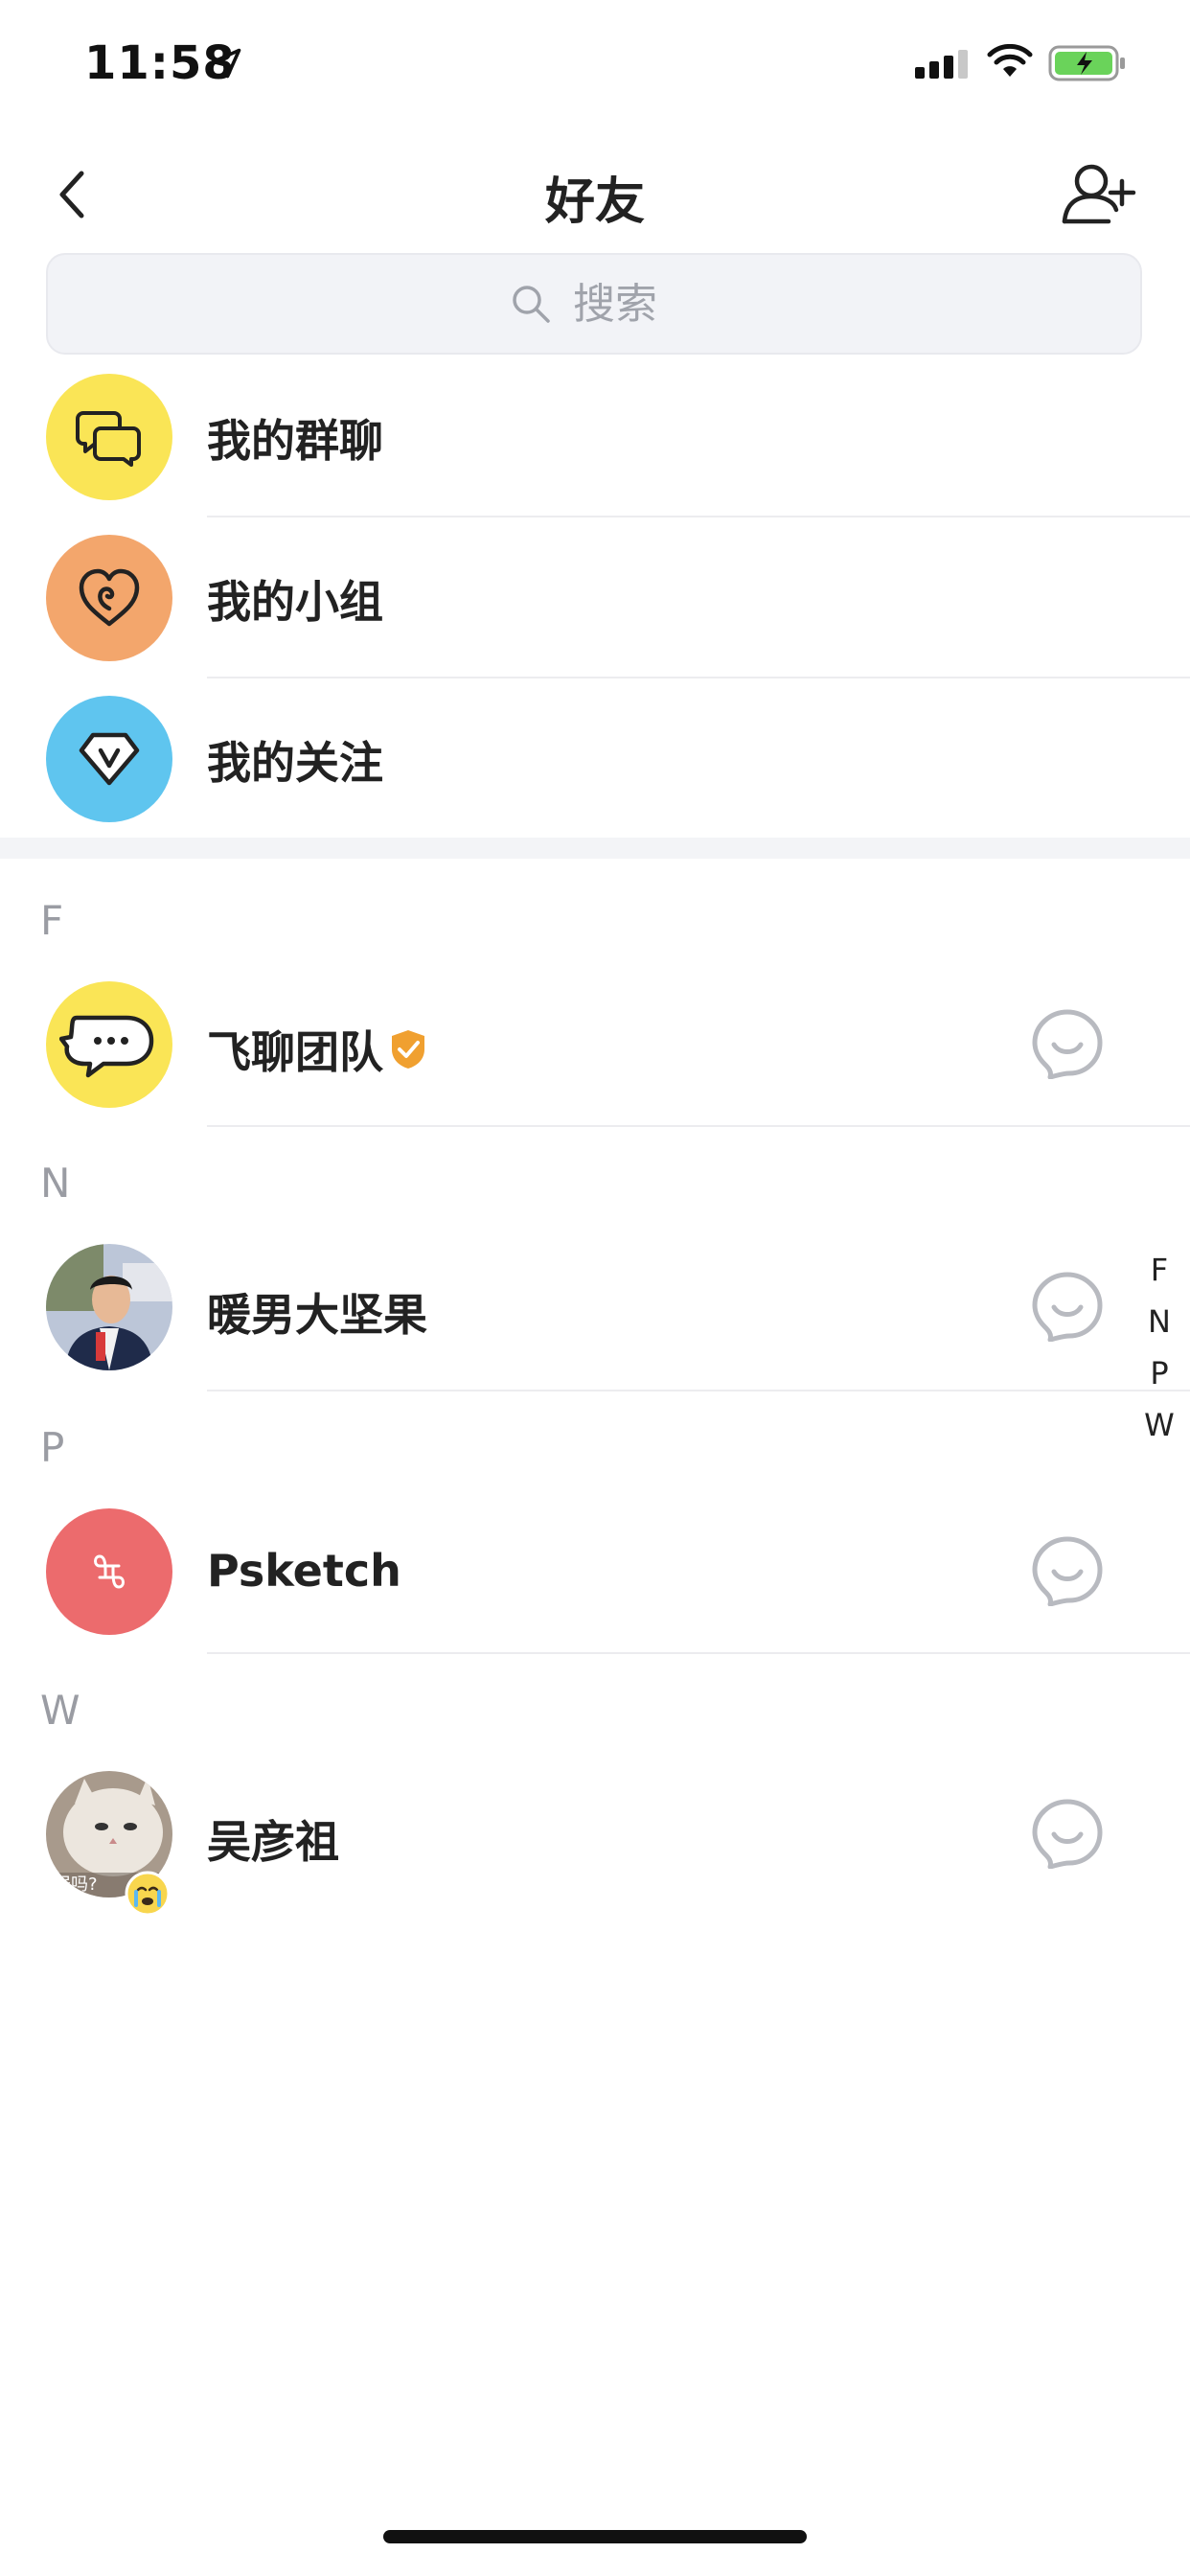 The width and height of the screenshot is (1190, 2576). I want to click on index-letter-f: F, so click(1160, 1270).